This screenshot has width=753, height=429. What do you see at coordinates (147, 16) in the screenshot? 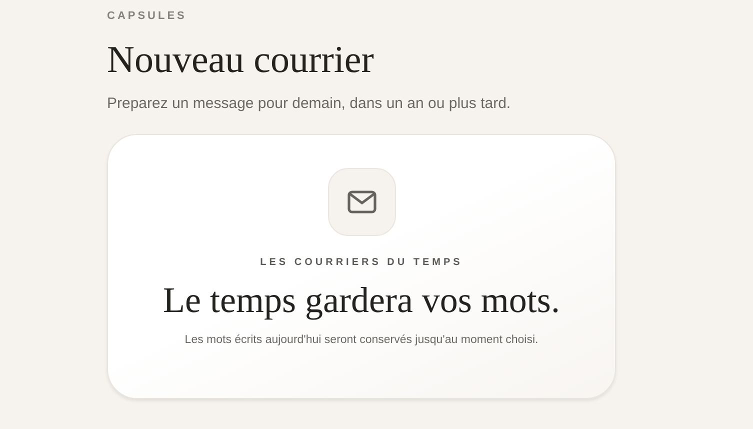
I see `page-eyebrow: CAPSULES` at bounding box center [147, 16].